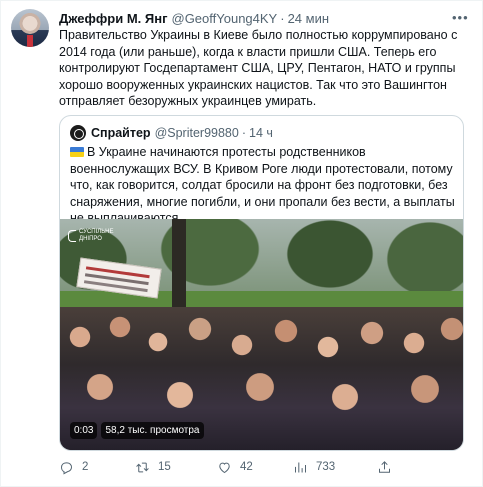 The height and width of the screenshot is (487, 483). Describe the element at coordinates (225, 18) in the screenshot. I see `author-handle: @GeoffYoung4KY` at that location.